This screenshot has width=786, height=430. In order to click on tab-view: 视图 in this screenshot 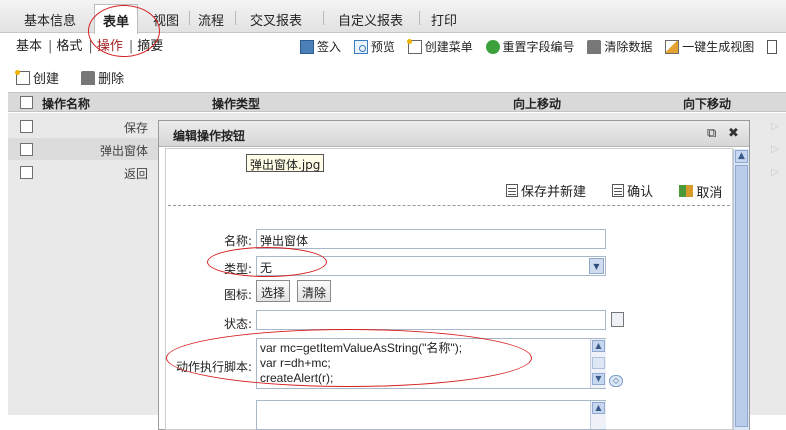, I will do `click(166, 19)`.